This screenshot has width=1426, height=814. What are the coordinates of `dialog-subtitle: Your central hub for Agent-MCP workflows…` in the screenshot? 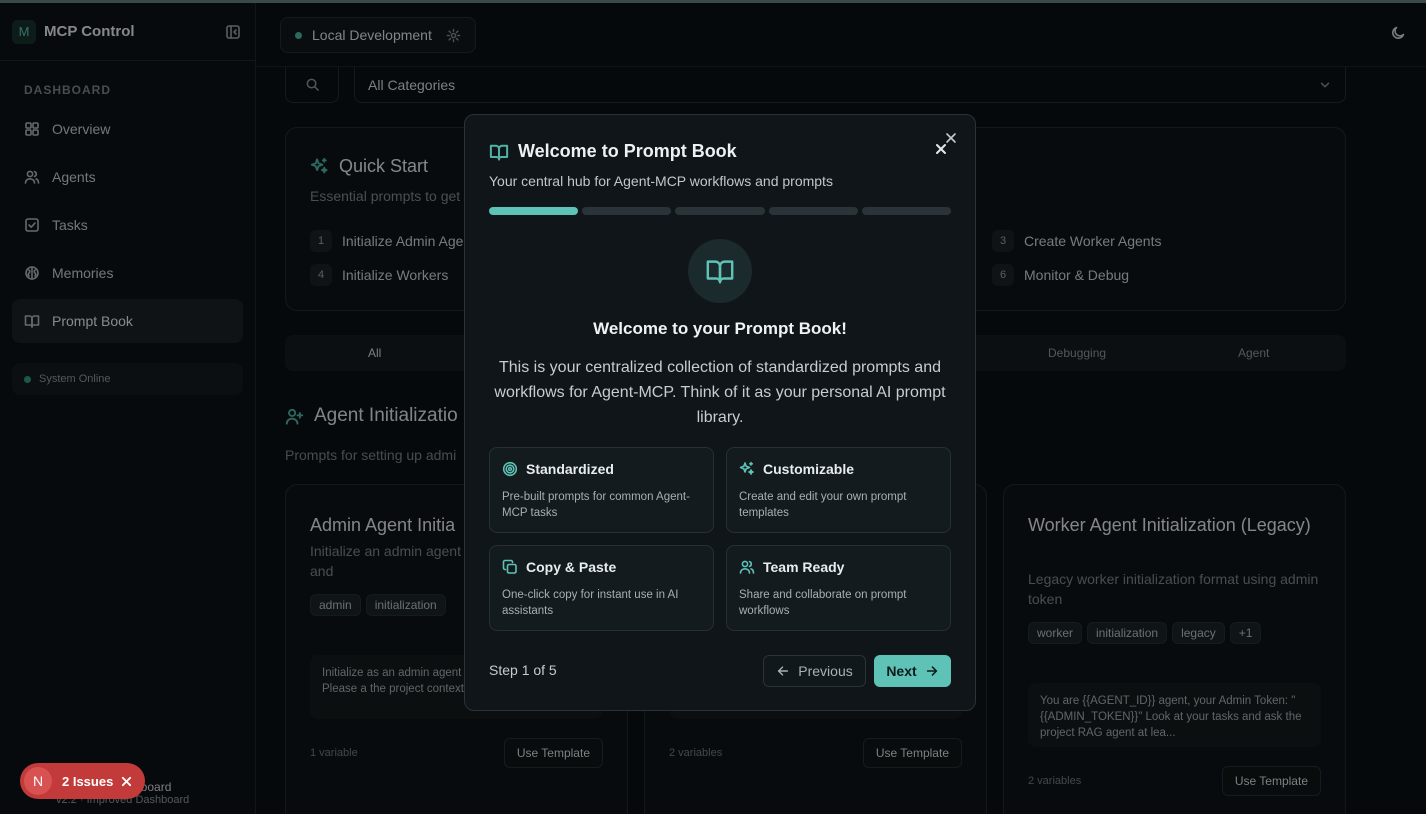 It's located at (661, 181).